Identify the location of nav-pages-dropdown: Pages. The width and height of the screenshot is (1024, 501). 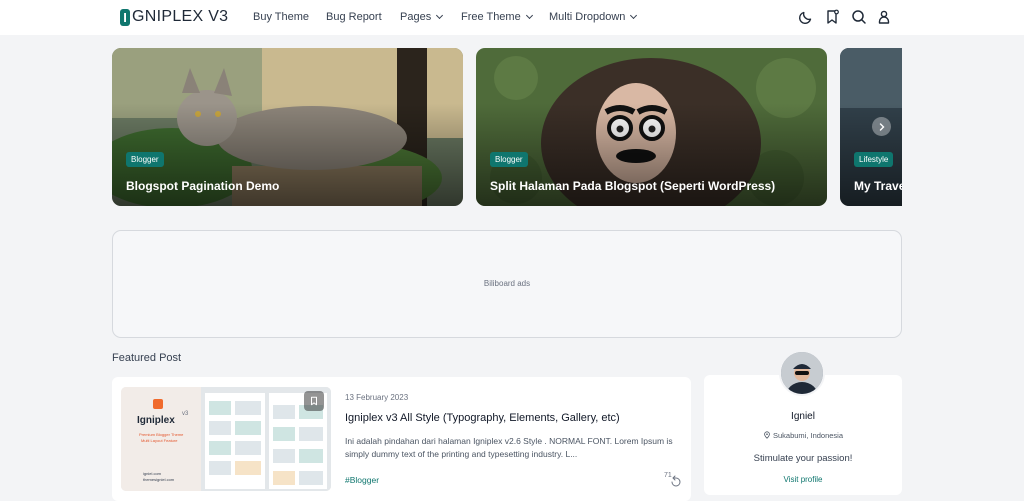
(422, 17).